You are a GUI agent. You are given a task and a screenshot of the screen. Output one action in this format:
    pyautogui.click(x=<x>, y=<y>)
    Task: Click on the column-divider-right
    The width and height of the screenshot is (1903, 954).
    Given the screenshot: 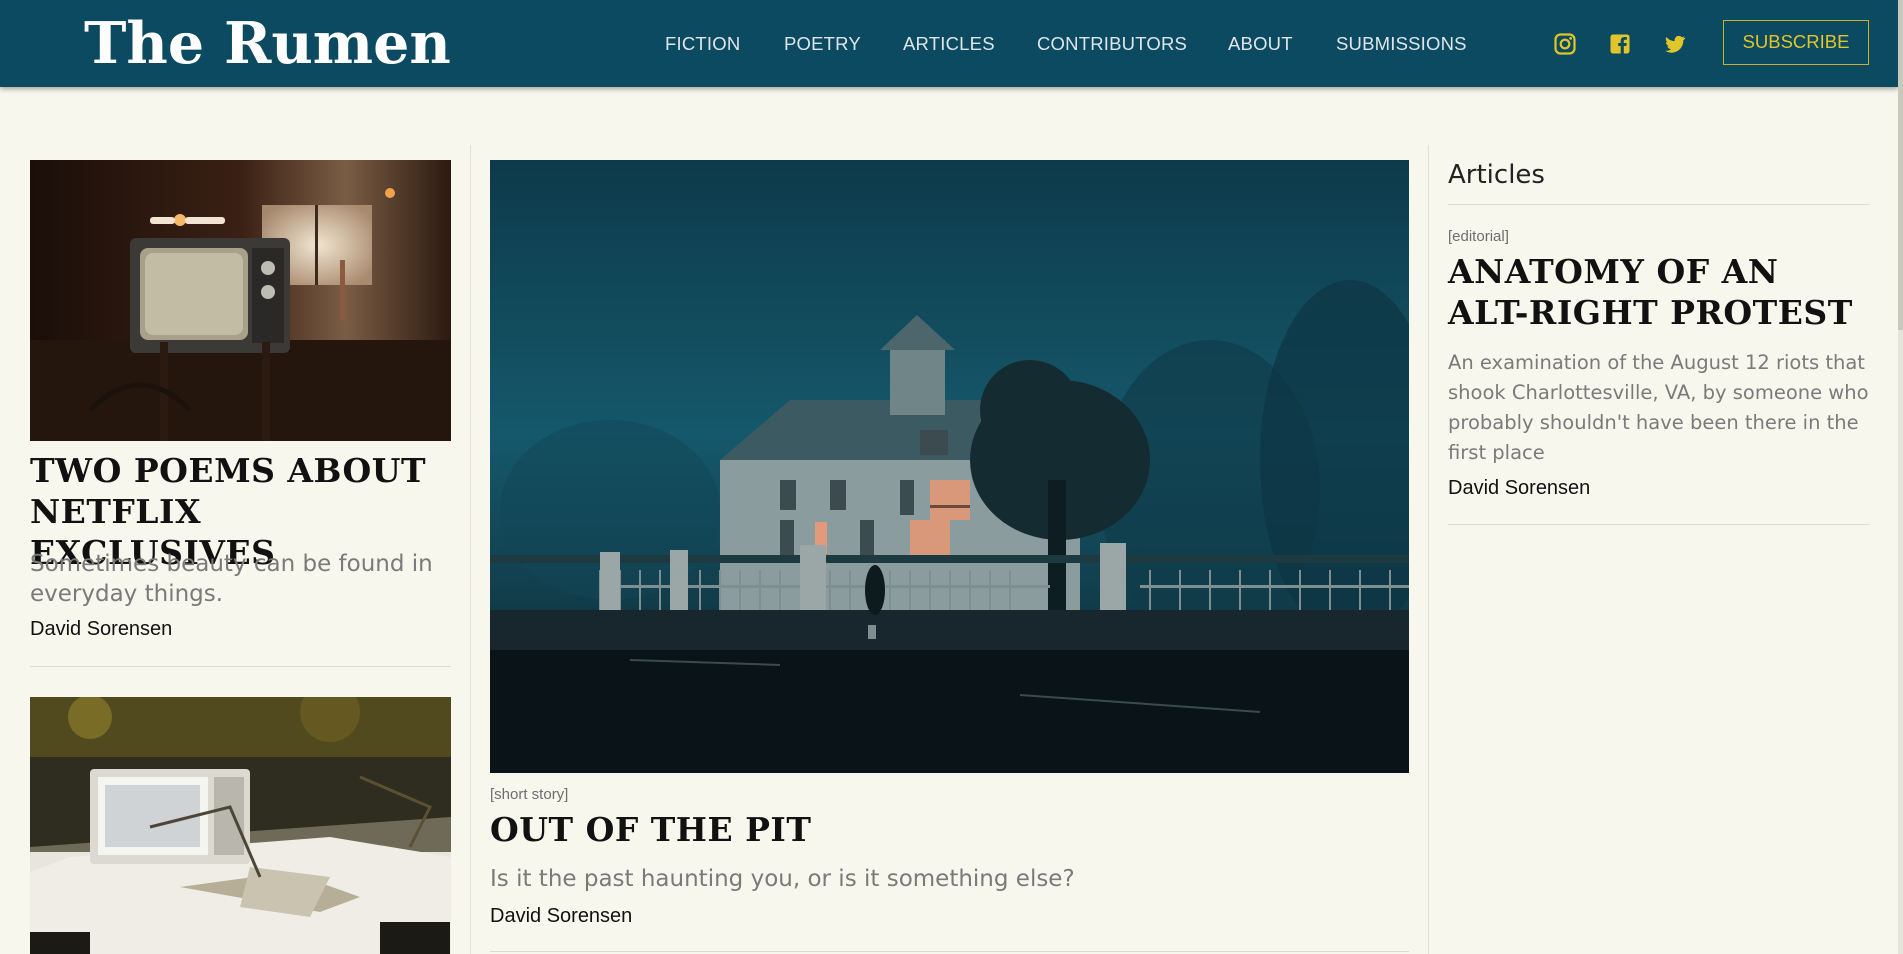 What is the action you would take?
    pyautogui.click(x=1428, y=549)
    